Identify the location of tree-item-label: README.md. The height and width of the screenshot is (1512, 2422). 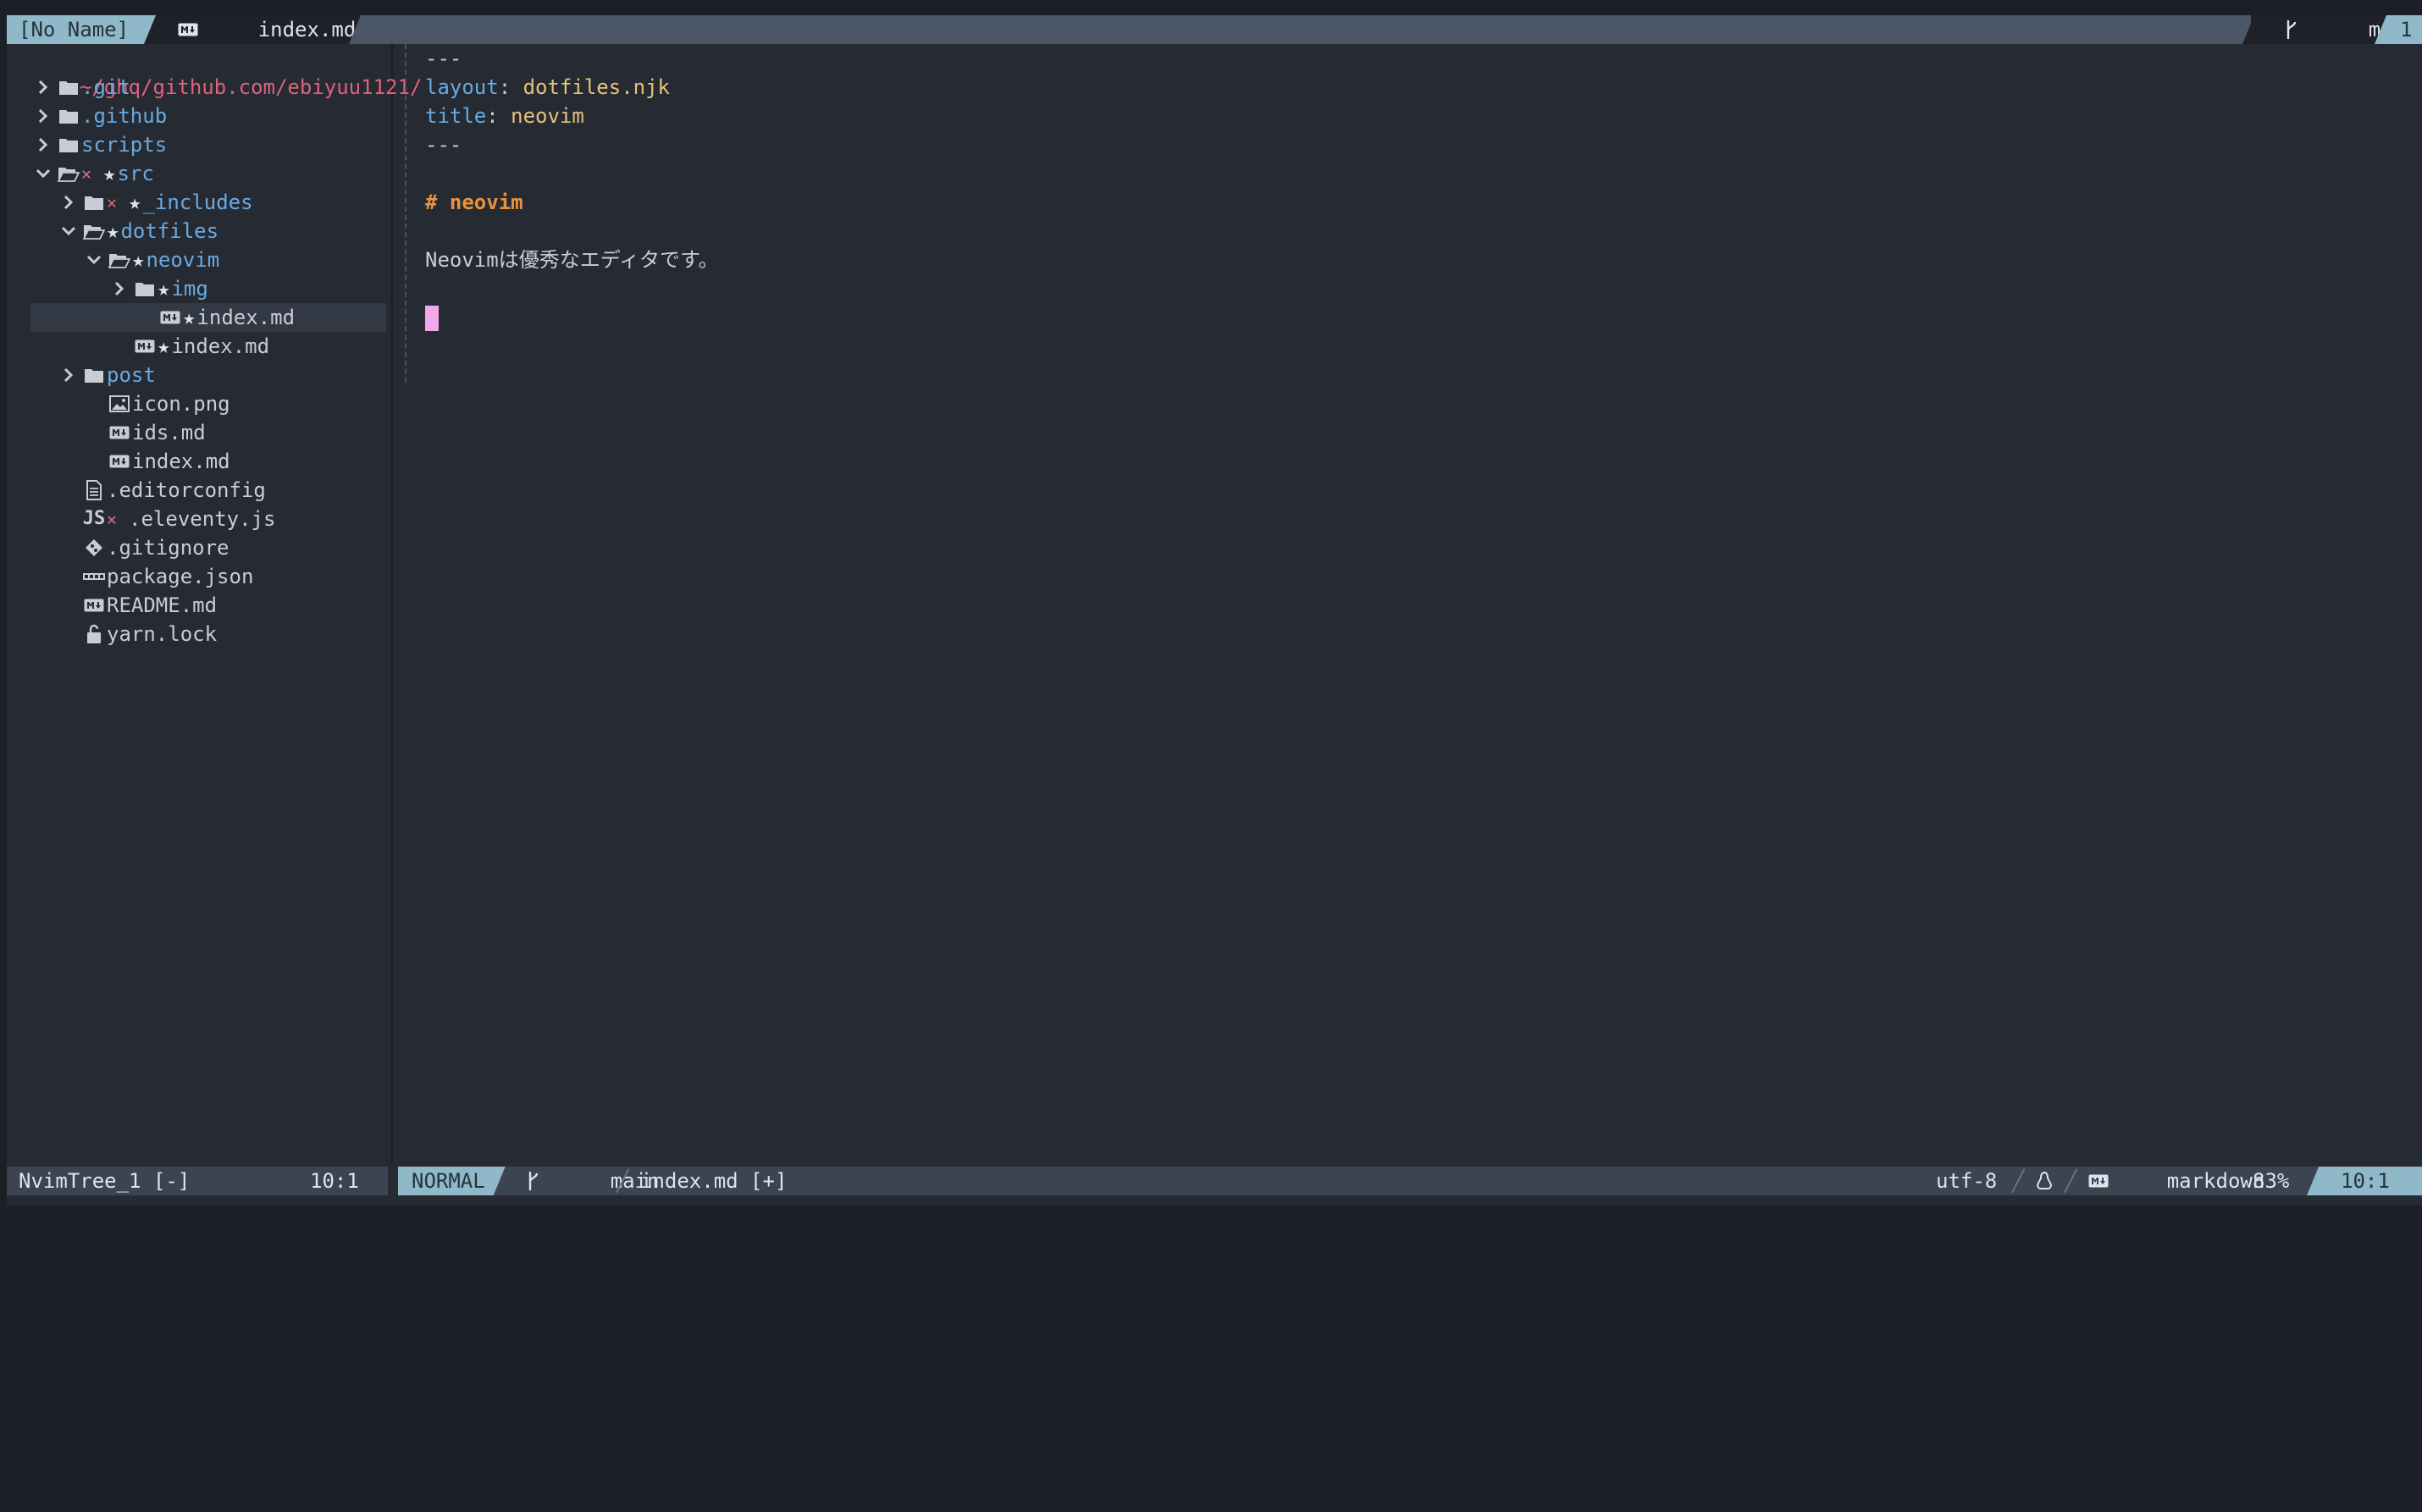
(162, 605).